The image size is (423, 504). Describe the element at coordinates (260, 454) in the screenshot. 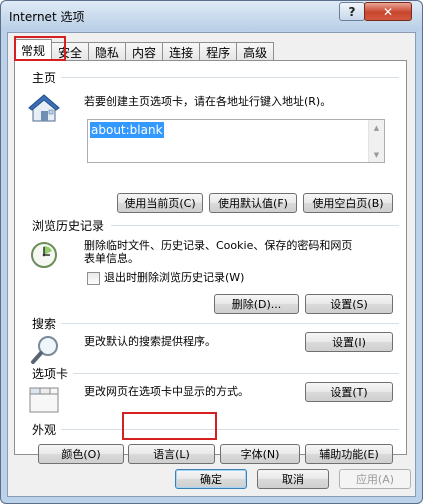

I see `fonts-button: 字体(N)` at that location.